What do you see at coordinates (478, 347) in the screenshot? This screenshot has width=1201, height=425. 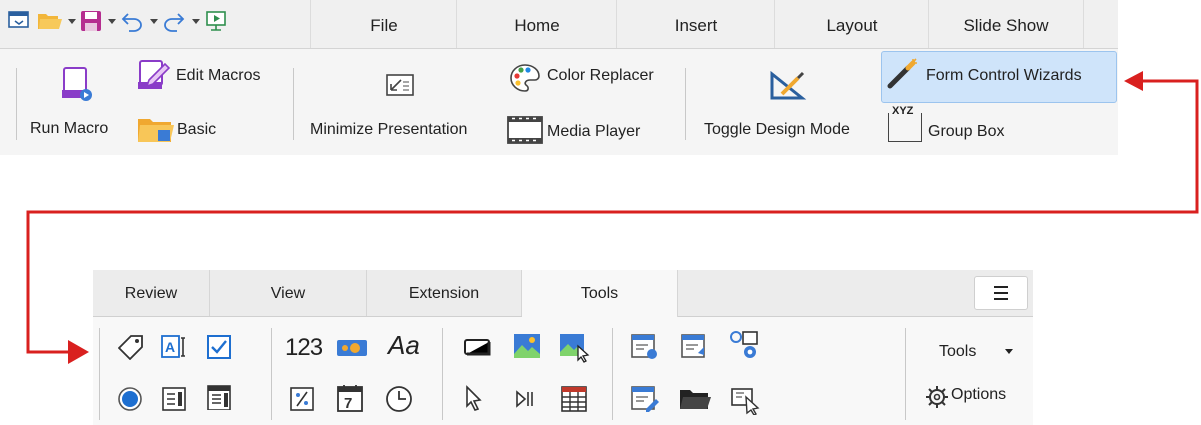 I see `push-button-icon` at bounding box center [478, 347].